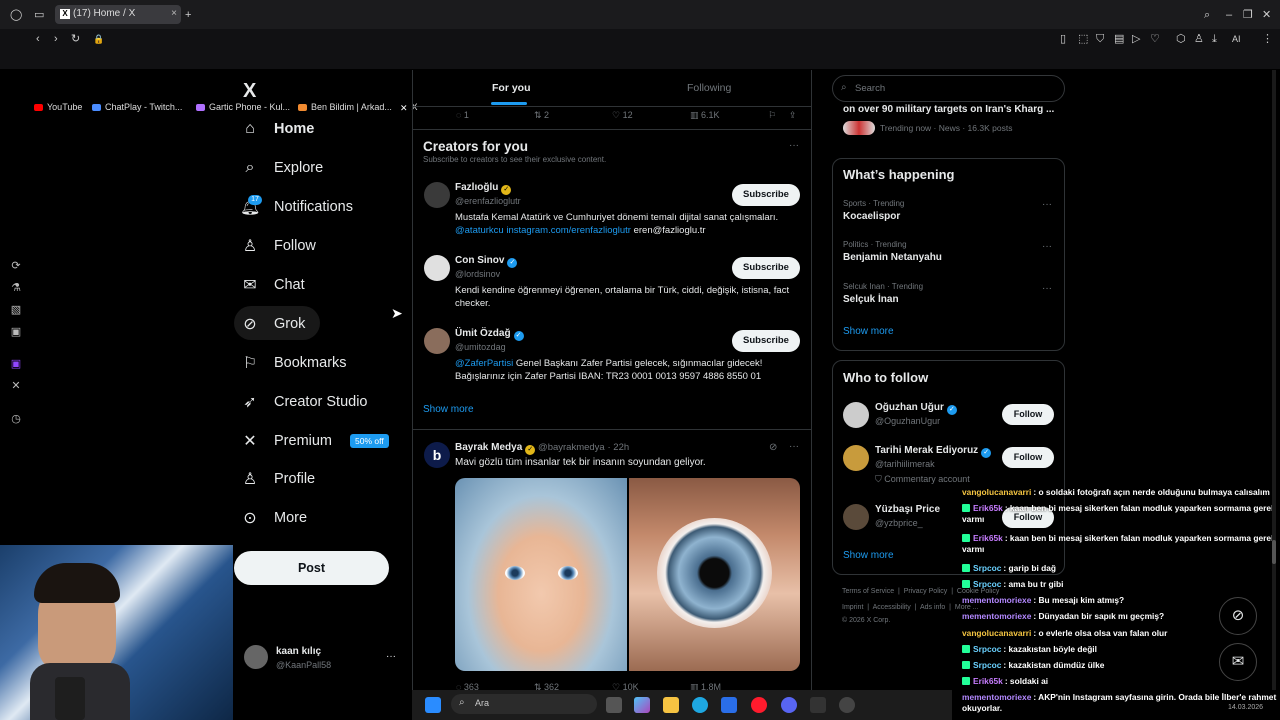  What do you see at coordinates (1119, 39) in the screenshot?
I see `translate-icon: ▤` at bounding box center [1119, 39].